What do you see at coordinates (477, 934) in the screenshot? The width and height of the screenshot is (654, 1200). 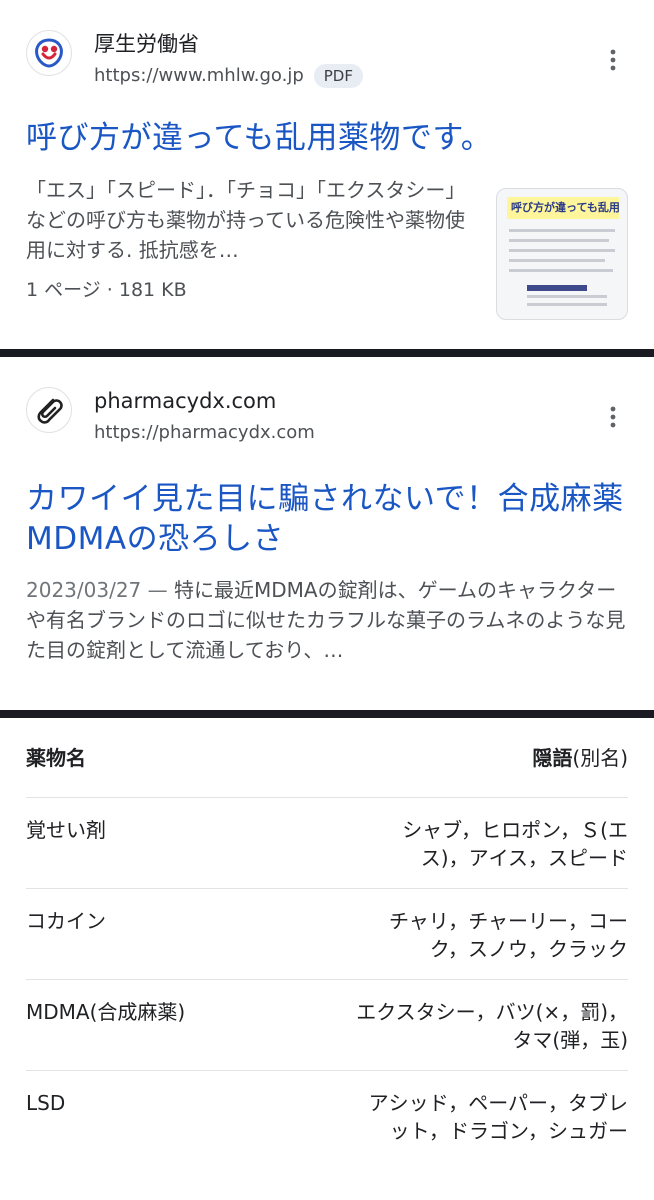 I see `slang-cell: チャリ，チャーリー，コーク，スノウ，クラック` at bounding box center [477, 934].